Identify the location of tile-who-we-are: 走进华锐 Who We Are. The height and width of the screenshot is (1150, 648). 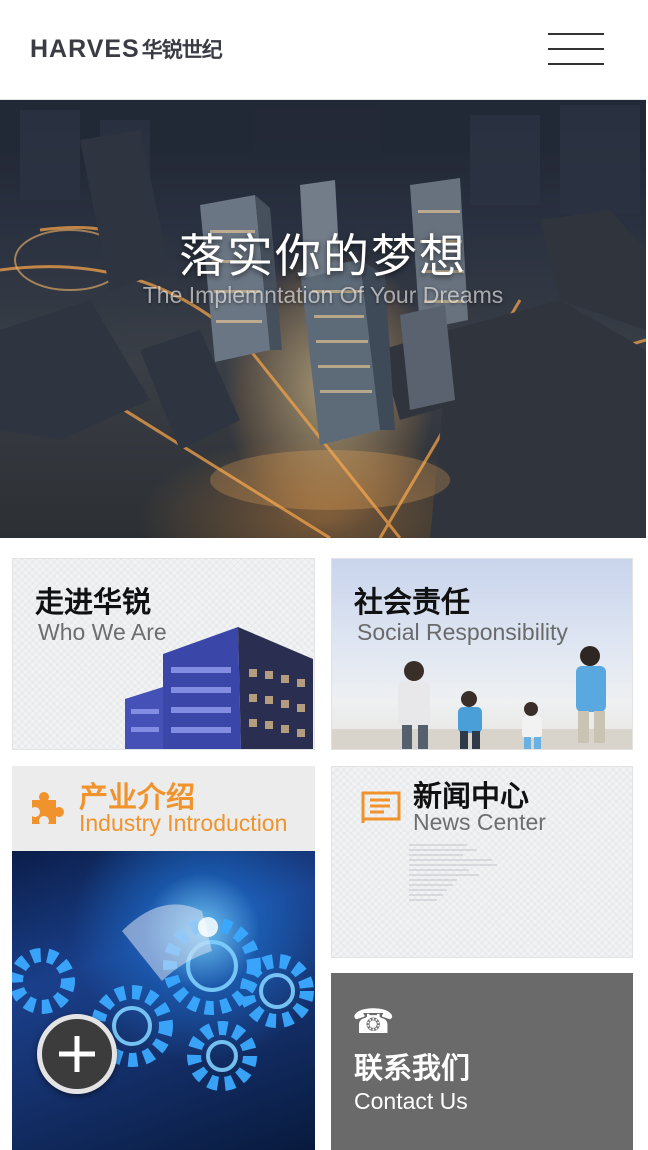
(163, 654).